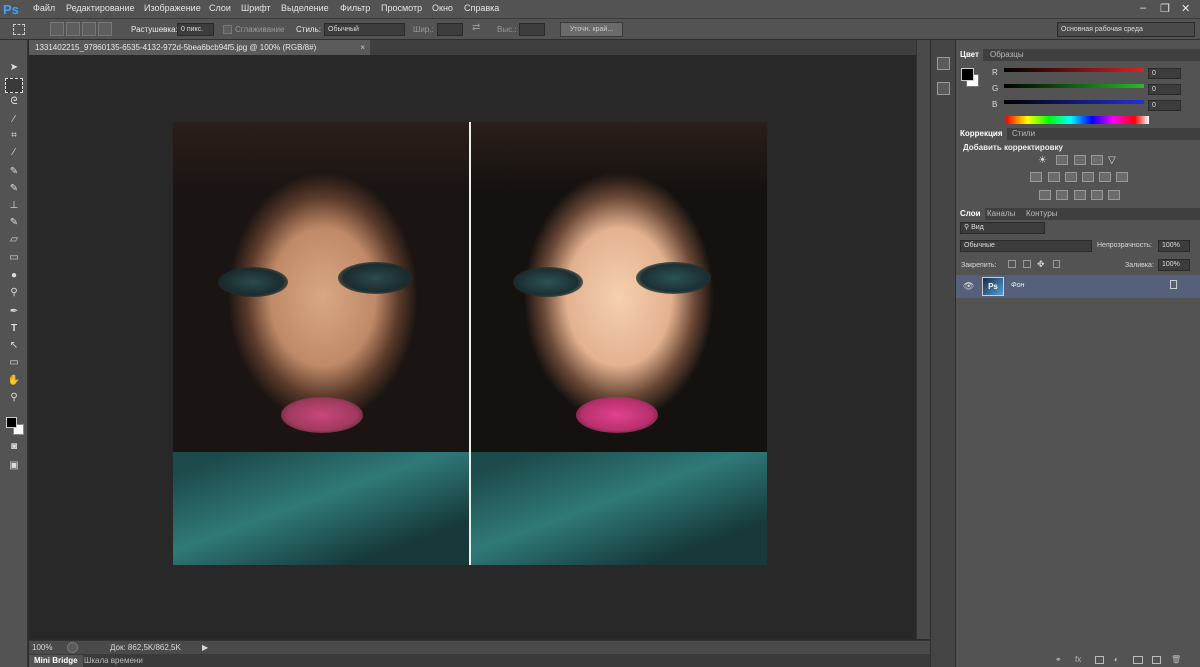 Image resolution: width=1200 pixels, height=667 pixels. Describe the element at coordinates (105, 29) in the screenshot. I see `intersect-selection-icon` at that location.